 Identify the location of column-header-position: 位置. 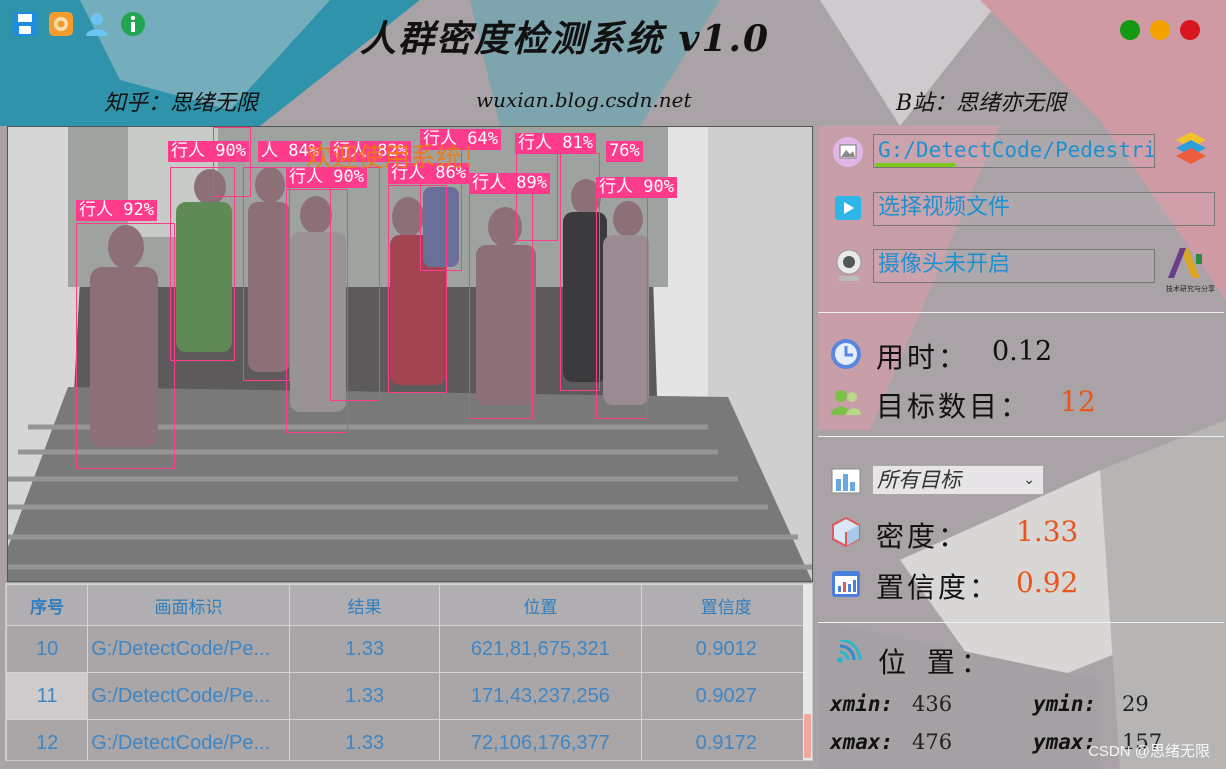
(540, 605).